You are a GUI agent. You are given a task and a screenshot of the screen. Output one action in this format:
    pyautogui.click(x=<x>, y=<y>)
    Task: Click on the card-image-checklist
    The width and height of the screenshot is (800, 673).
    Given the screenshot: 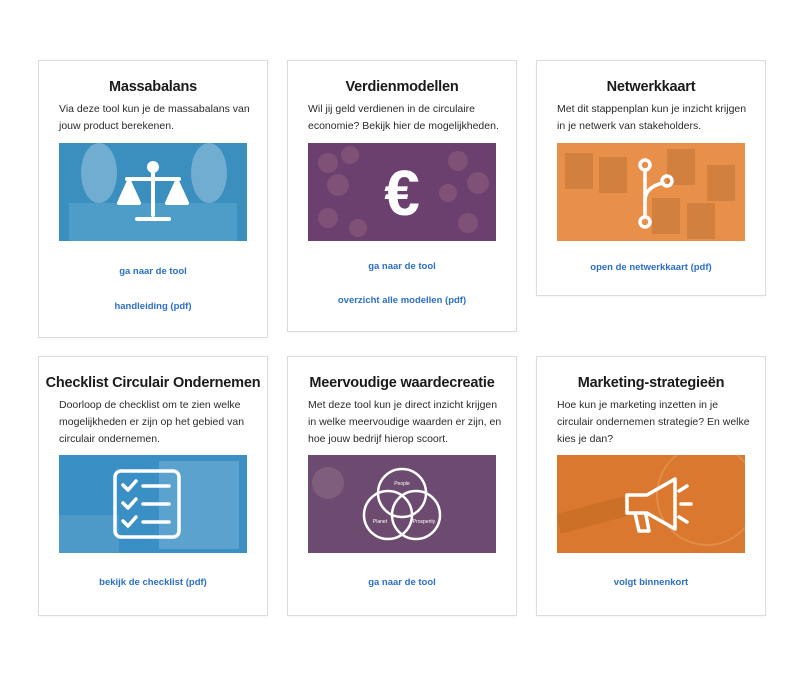 What is the action you would take?
    pyautogui.click(x=153, y=504)
    